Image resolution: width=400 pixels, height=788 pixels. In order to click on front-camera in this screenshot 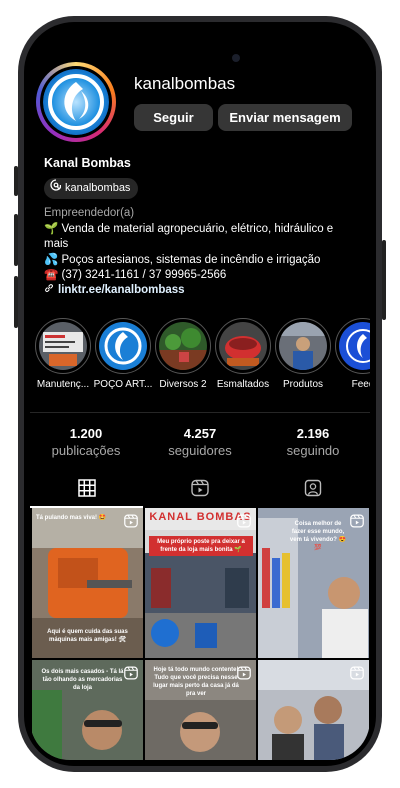, I will do `click(236, 58)`.